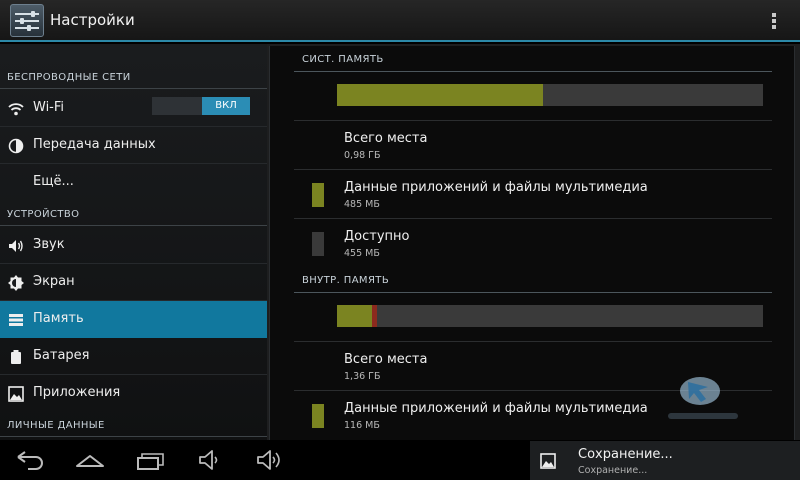  Describe the element at coordinates (550, 316) in the screenshot. I see `internal-storage-bar` at that location.